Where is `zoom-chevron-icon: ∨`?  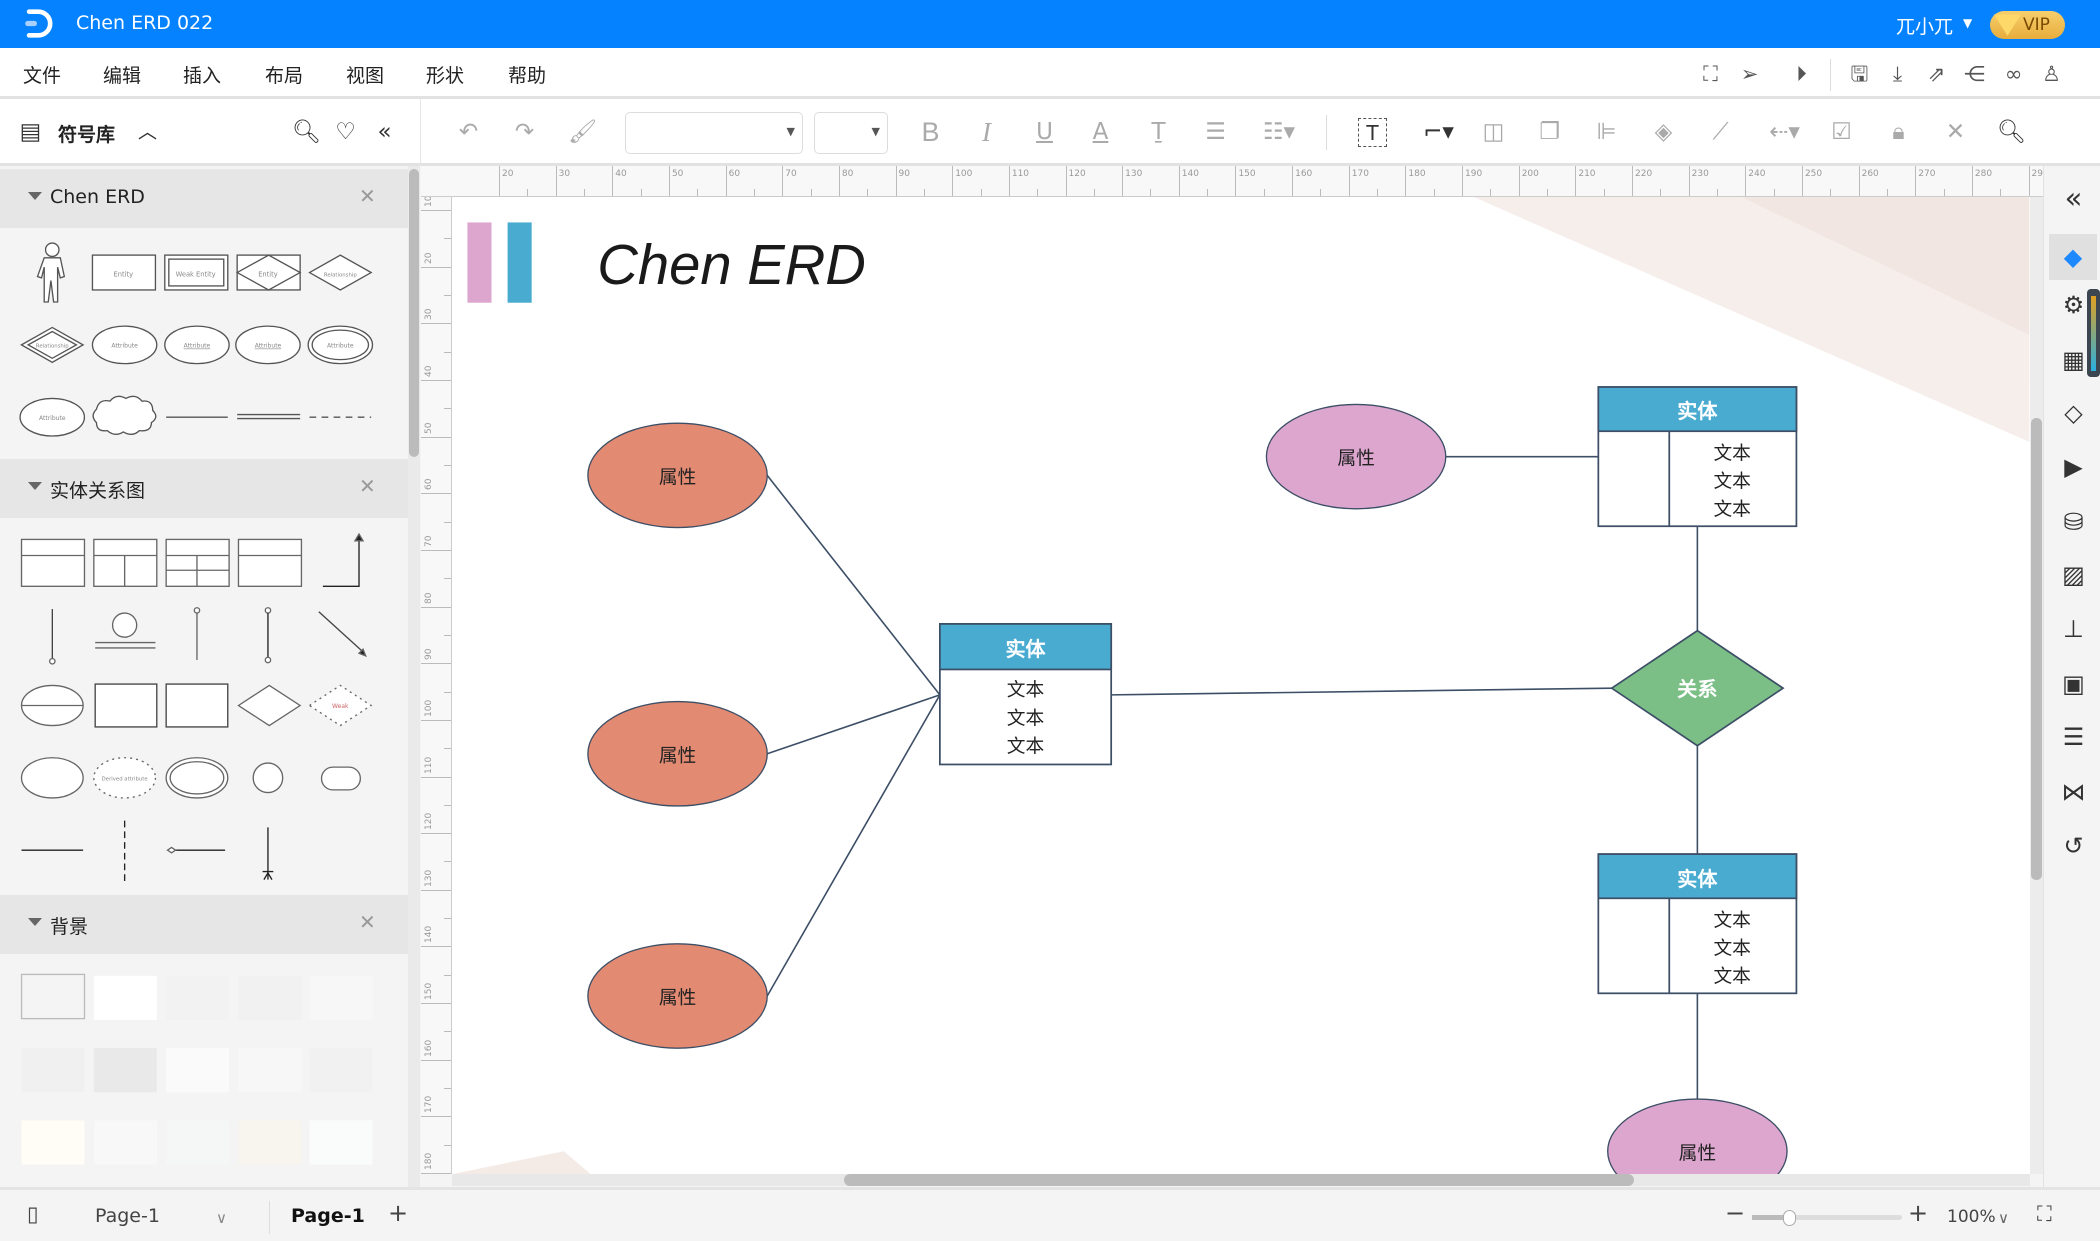 zoom-chevron-icon: ∨ is located at coordinates (2003, 1218).